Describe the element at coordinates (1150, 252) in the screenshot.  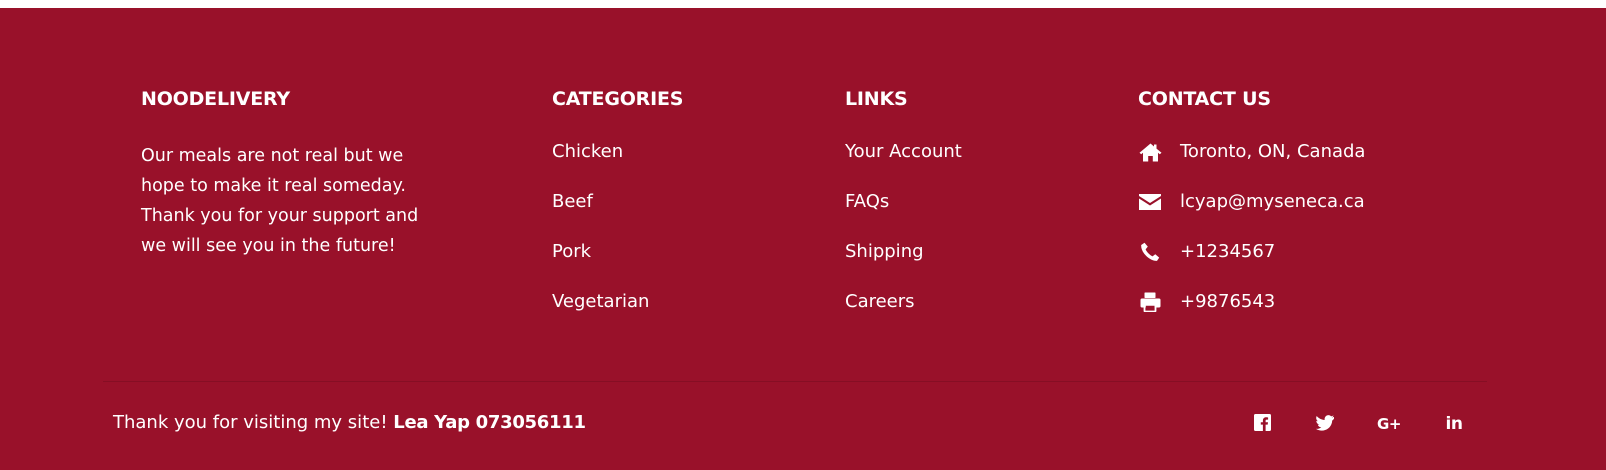
I see `phone-icon` at that location.